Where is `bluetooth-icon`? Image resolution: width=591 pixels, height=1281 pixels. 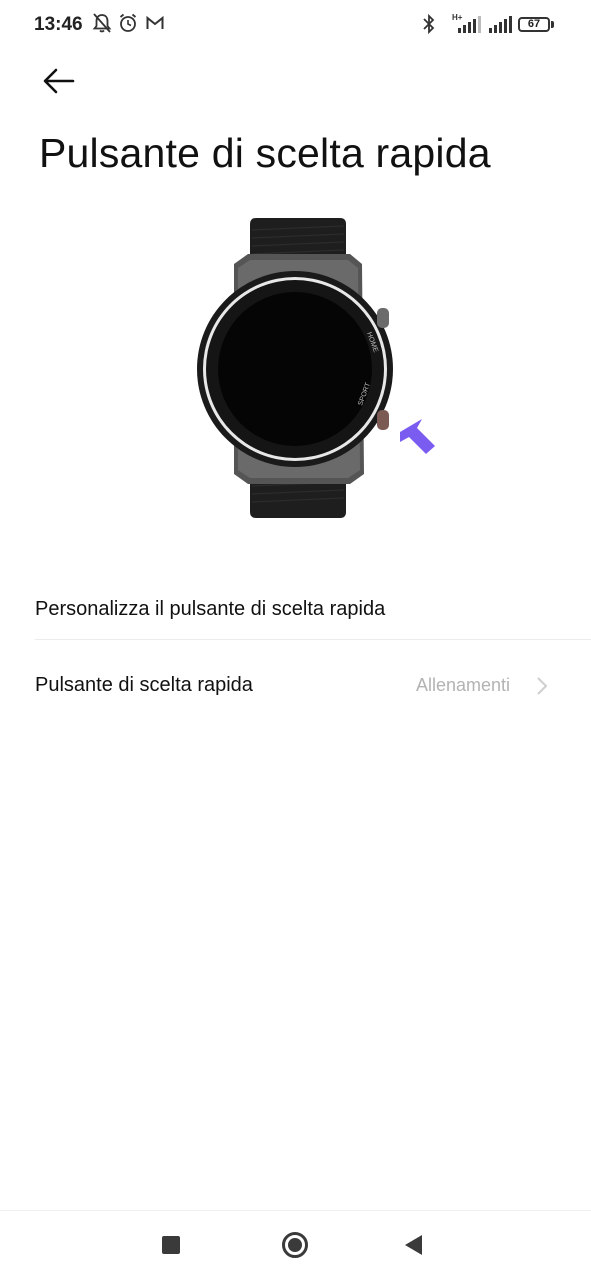
bluetooth-icon is located at coordinates (429, 24).